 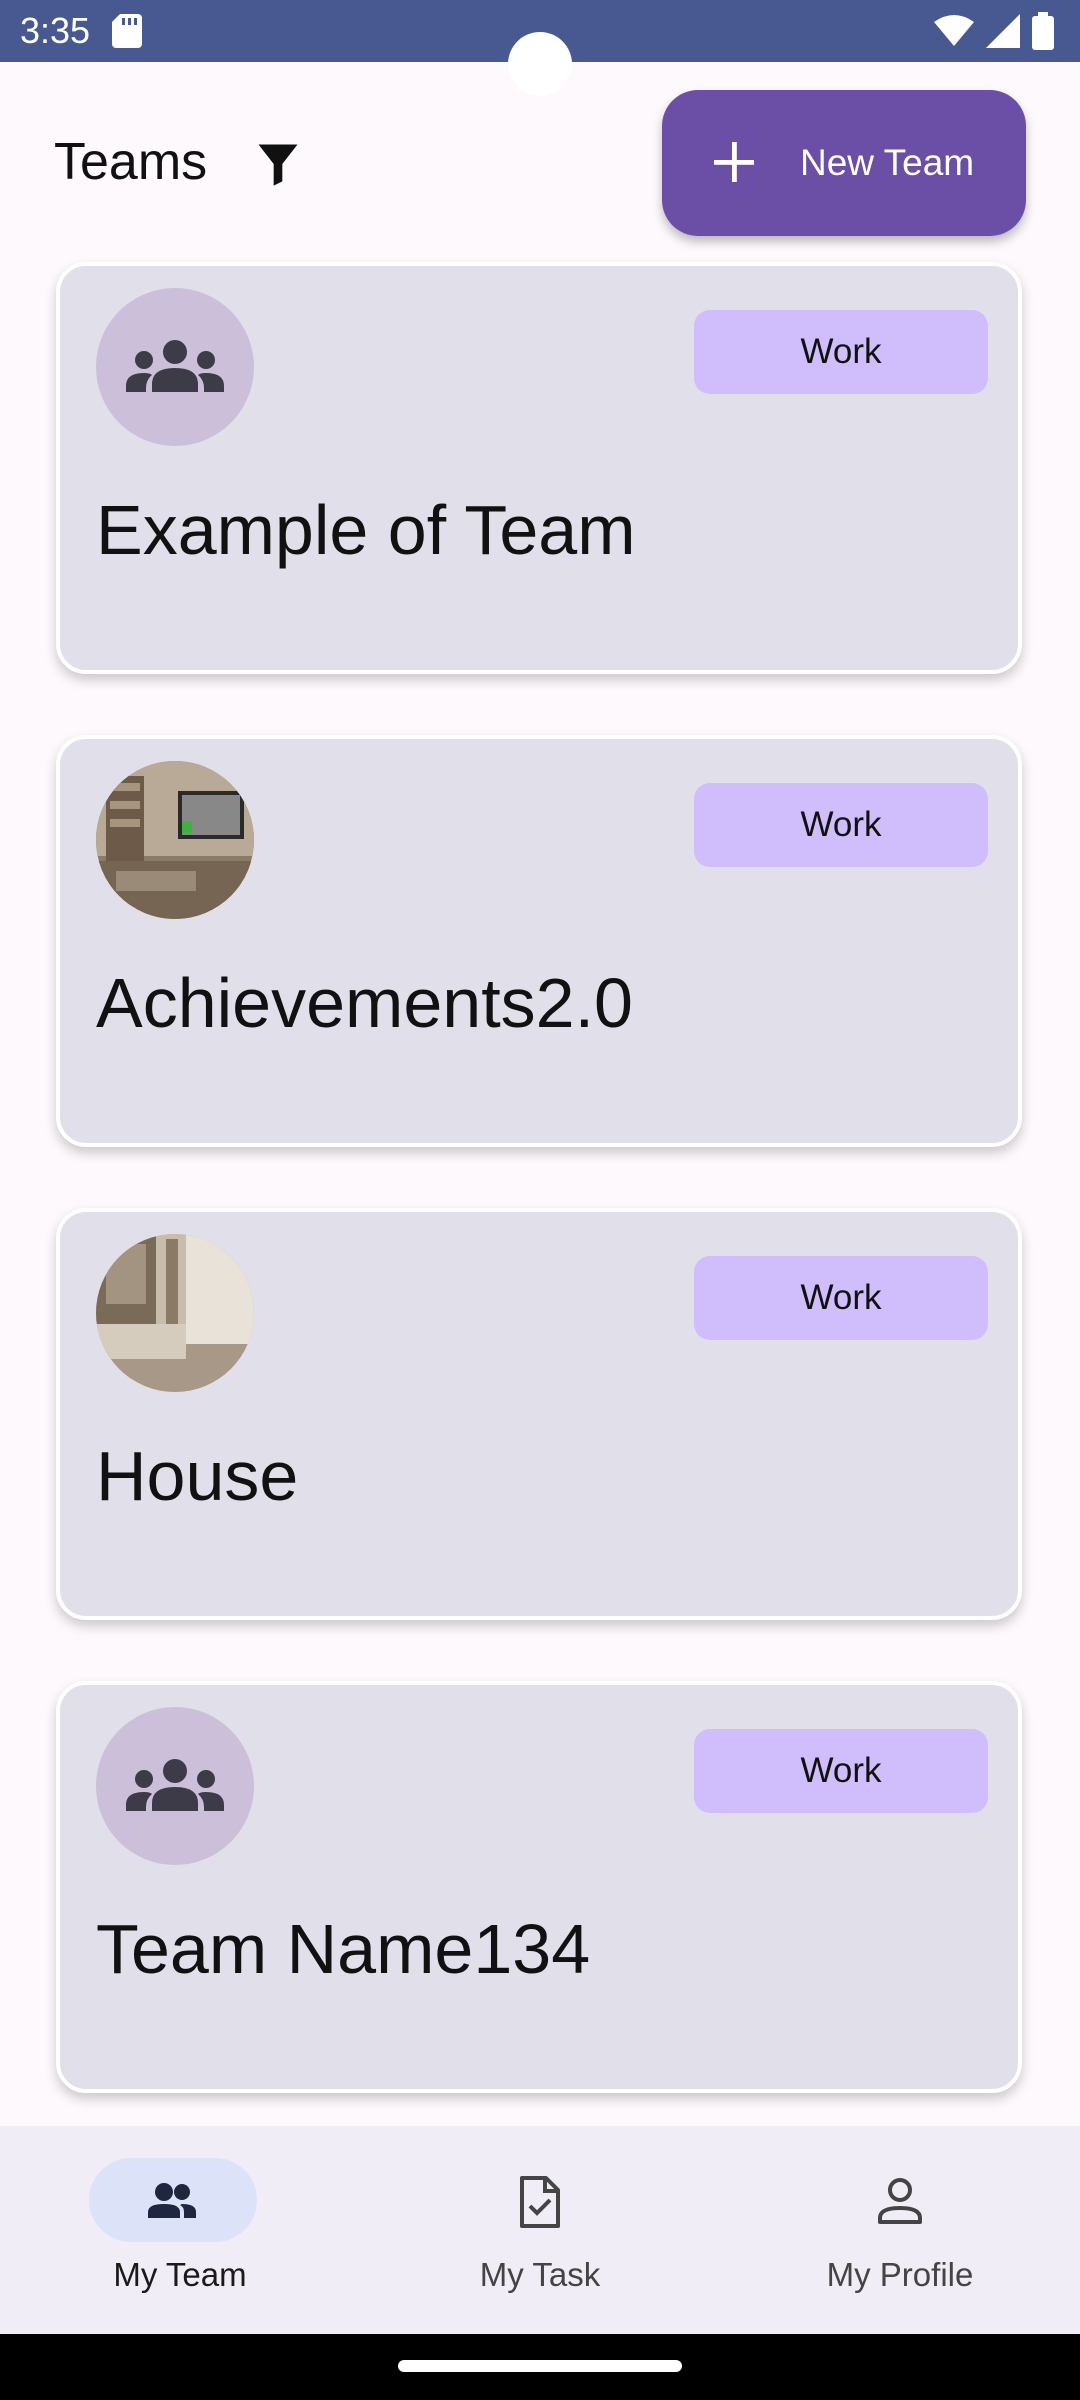 What do you see at coordinates (180, 2274) in the screenshot?
I see `nav-label: My Team` at bounding box center [180, 2274].